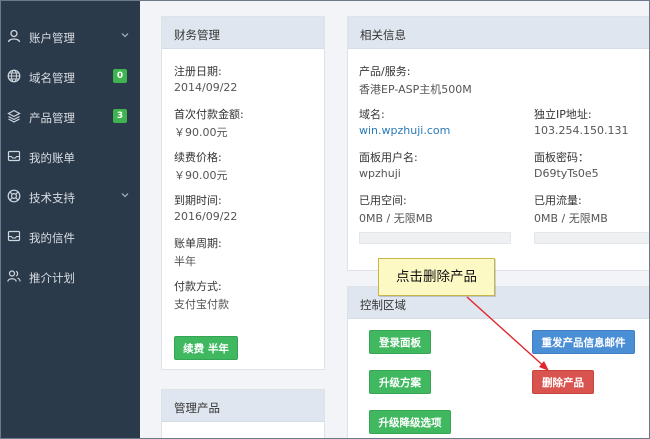 The height and width of the screenshot is (439, 650). Describe the element at coordinates (404, 130) in the screenshot. I see `domain-link: win.wpzhuji.com` at that location.